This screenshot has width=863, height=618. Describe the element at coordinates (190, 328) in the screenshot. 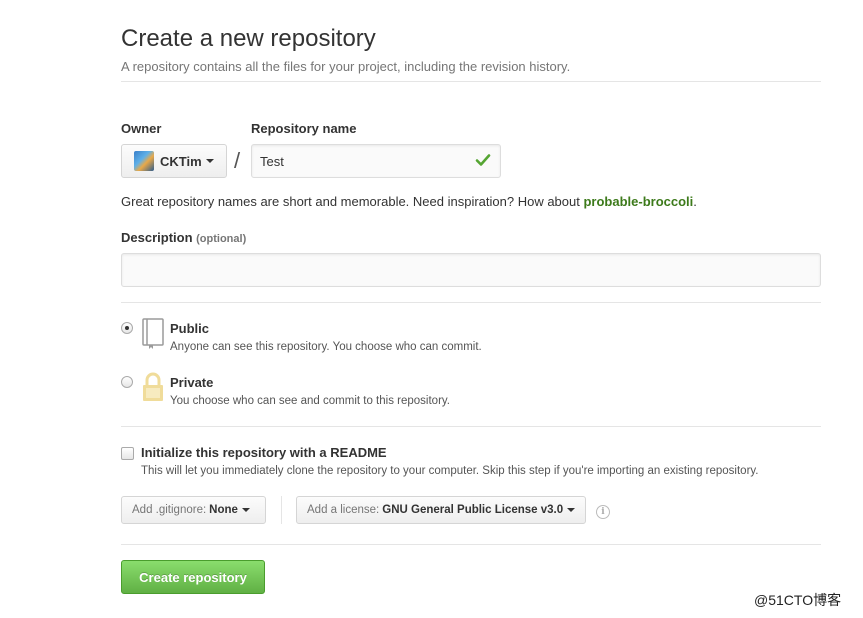

I see `public-title: Public` at that location.